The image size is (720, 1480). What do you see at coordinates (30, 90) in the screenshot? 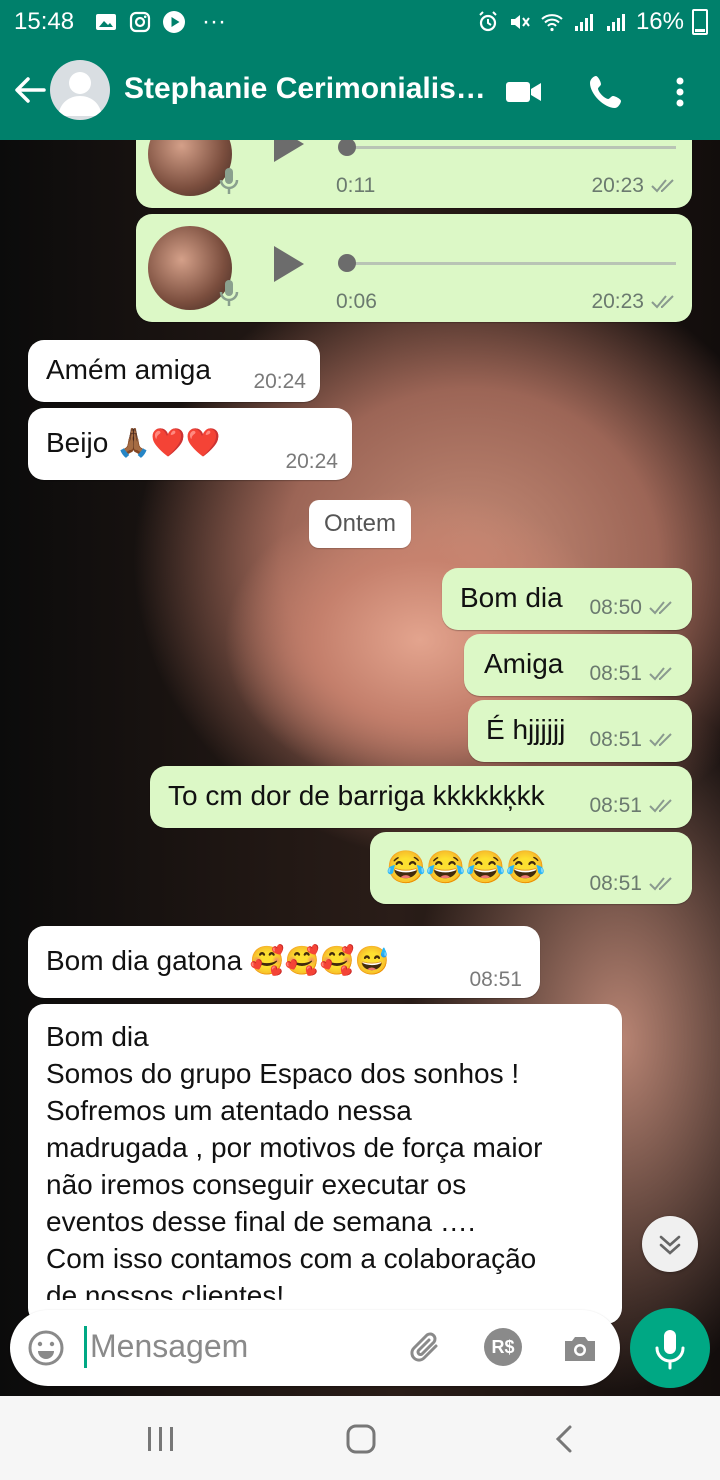
I see `back-arrow-icon` at bounding box center [30, 90].